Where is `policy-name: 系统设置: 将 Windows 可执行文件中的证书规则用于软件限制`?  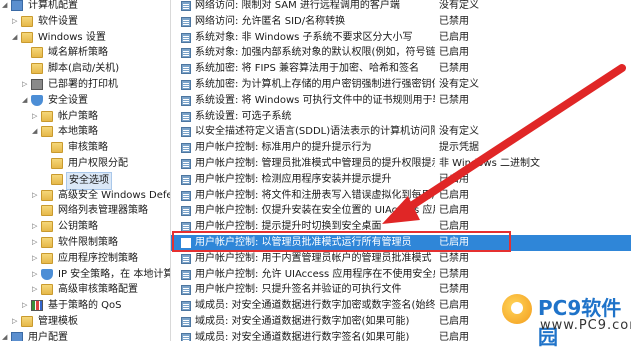 policy-name: 系统设置: 将 Windows 可执行文件中的证书规则用于软件限制 is located at coordinates (315, 100).